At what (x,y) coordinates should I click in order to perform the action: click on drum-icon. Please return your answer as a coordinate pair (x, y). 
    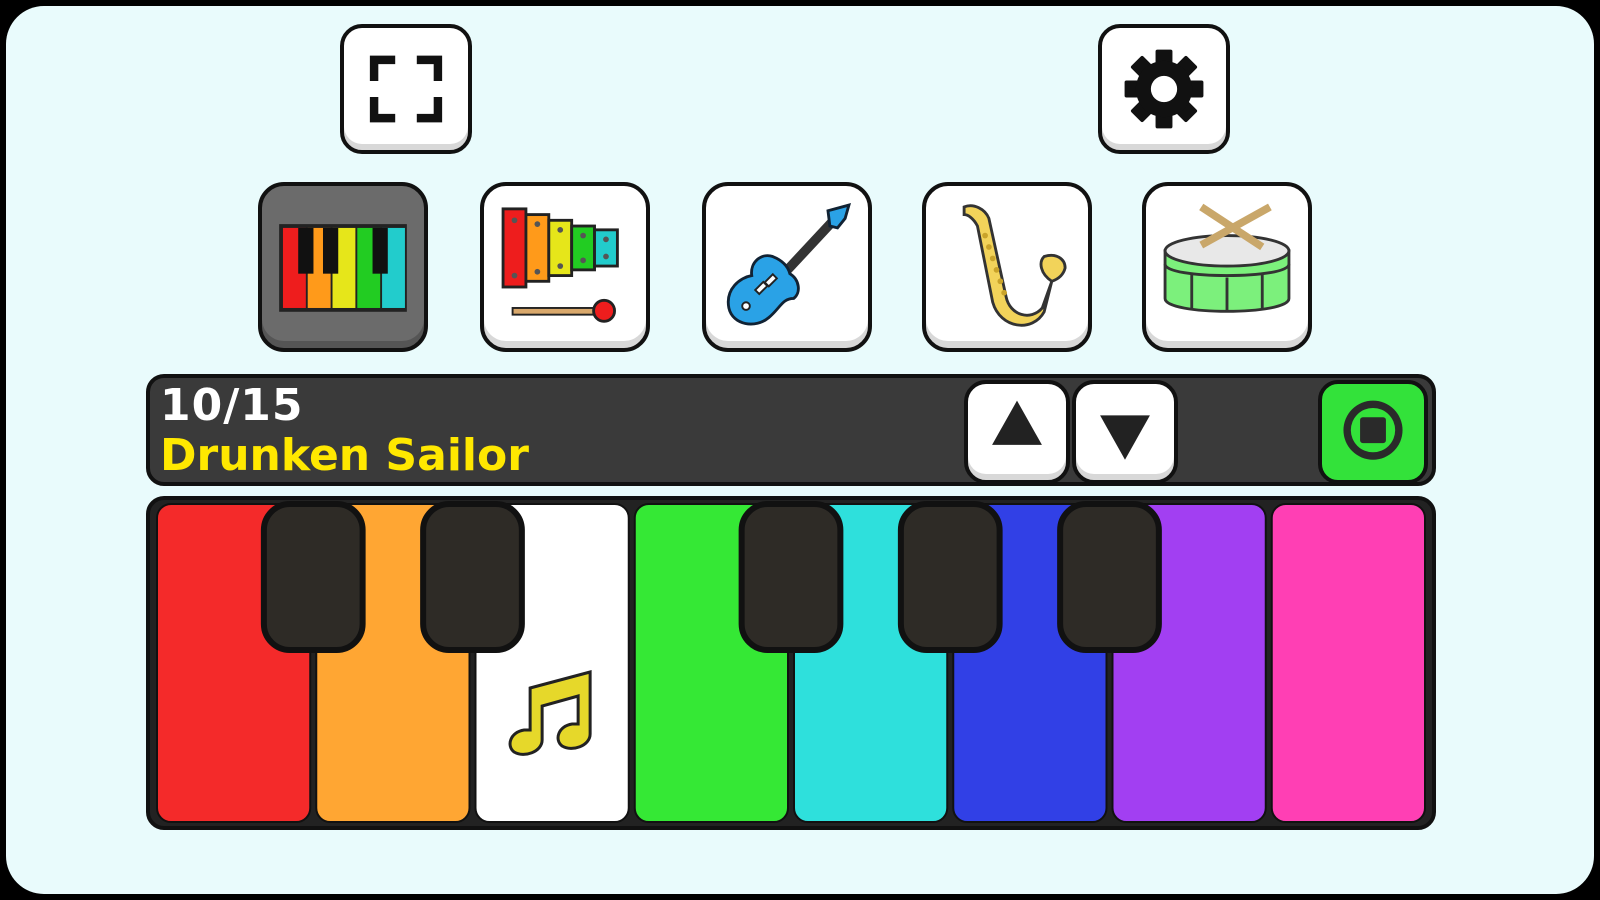
    Looking at the image, I should click on (1227, 258).